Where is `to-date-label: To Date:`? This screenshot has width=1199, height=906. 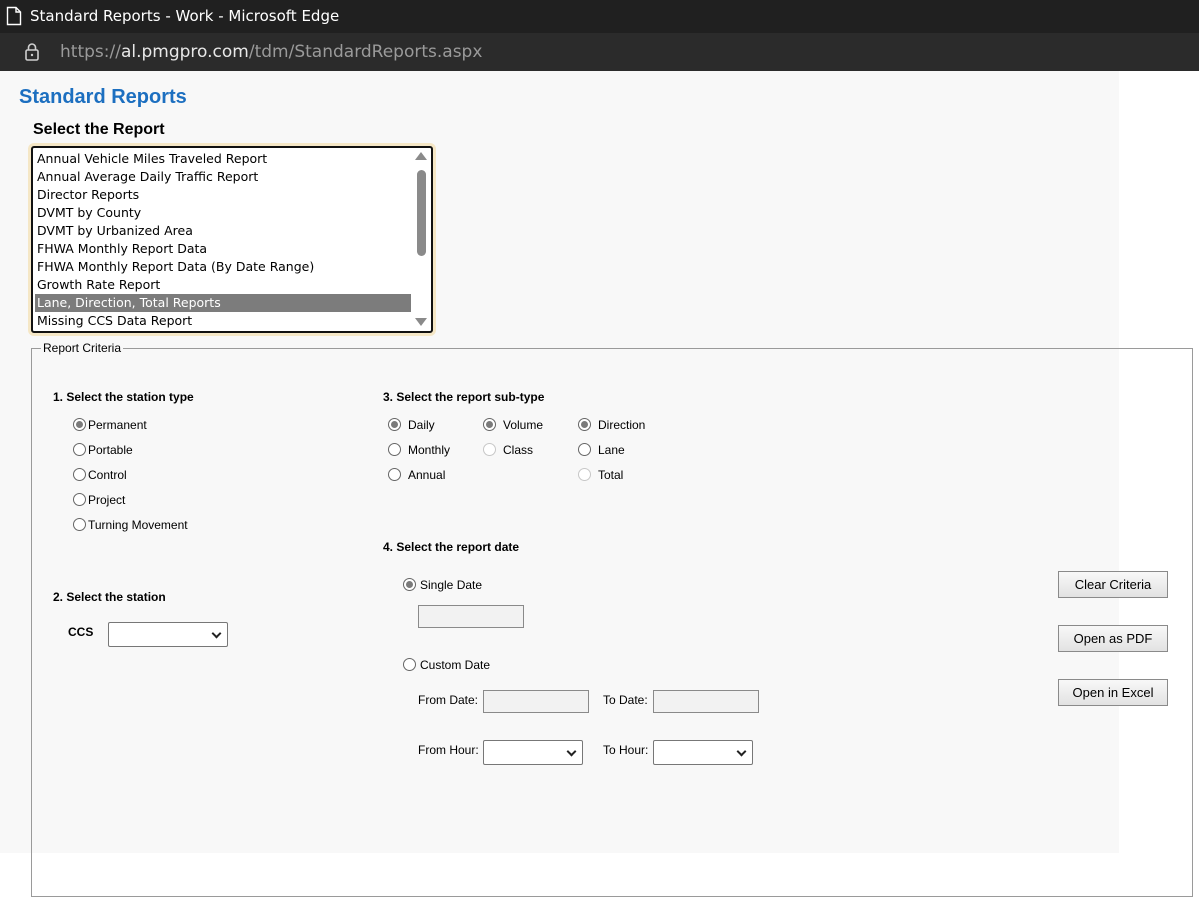 to-date-label: To Date: is located at coordinates (625, 700).